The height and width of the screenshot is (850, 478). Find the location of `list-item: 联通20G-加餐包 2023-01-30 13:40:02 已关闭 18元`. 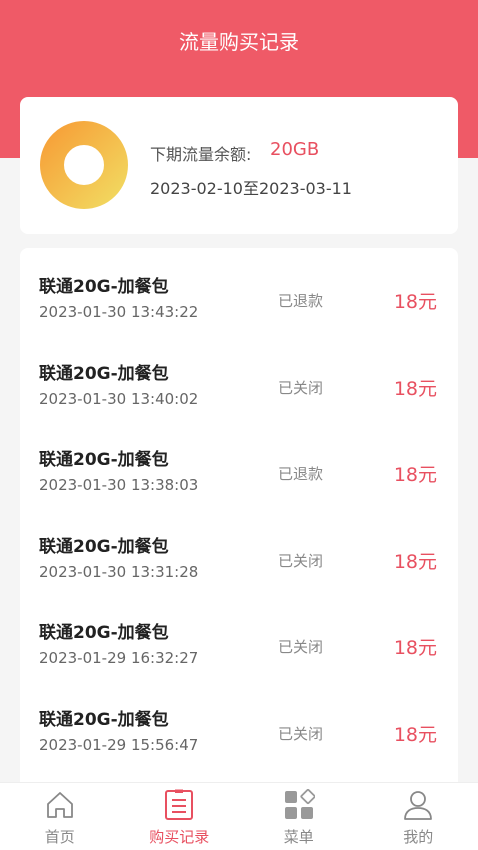

list-item: 联通20G-加餐包 2023-01-30 13:40:02 已关闭 18元 is located at coordinates (239, 378).